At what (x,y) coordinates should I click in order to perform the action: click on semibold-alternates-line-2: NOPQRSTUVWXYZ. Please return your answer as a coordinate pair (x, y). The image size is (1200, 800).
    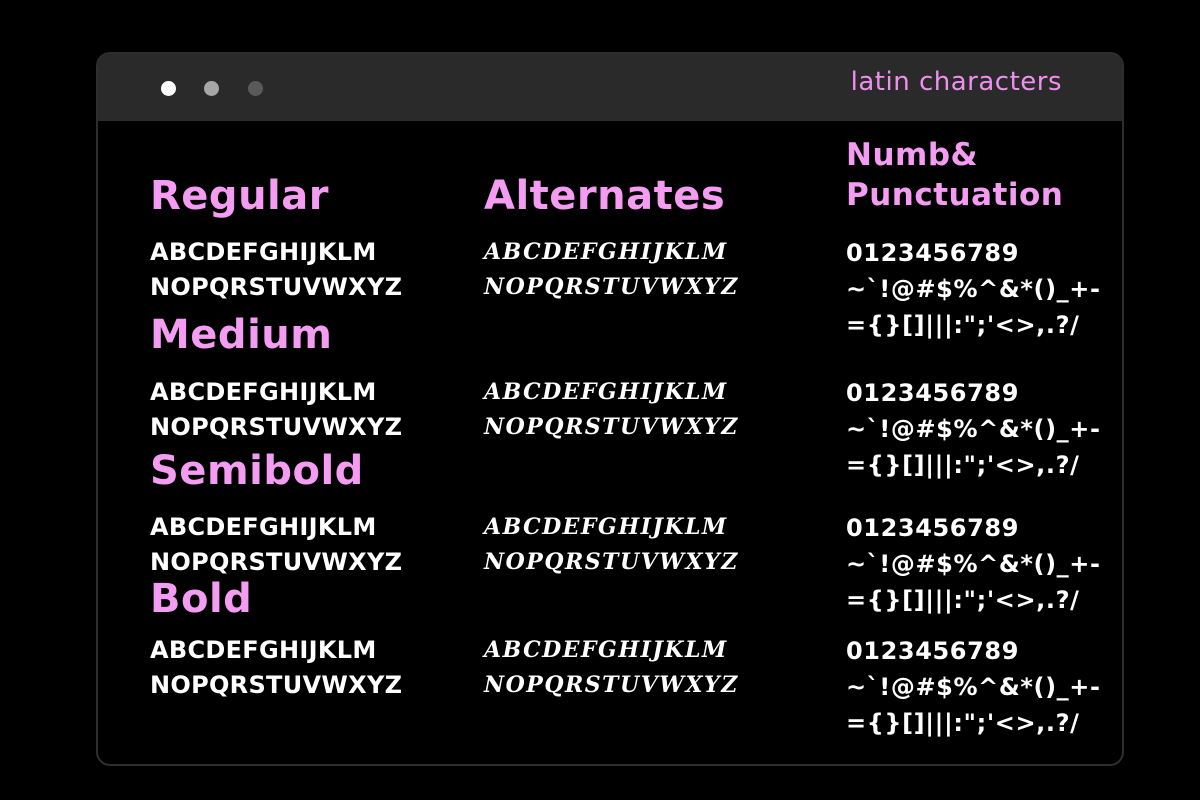
    Looking at the image, I should click on (611, 562).